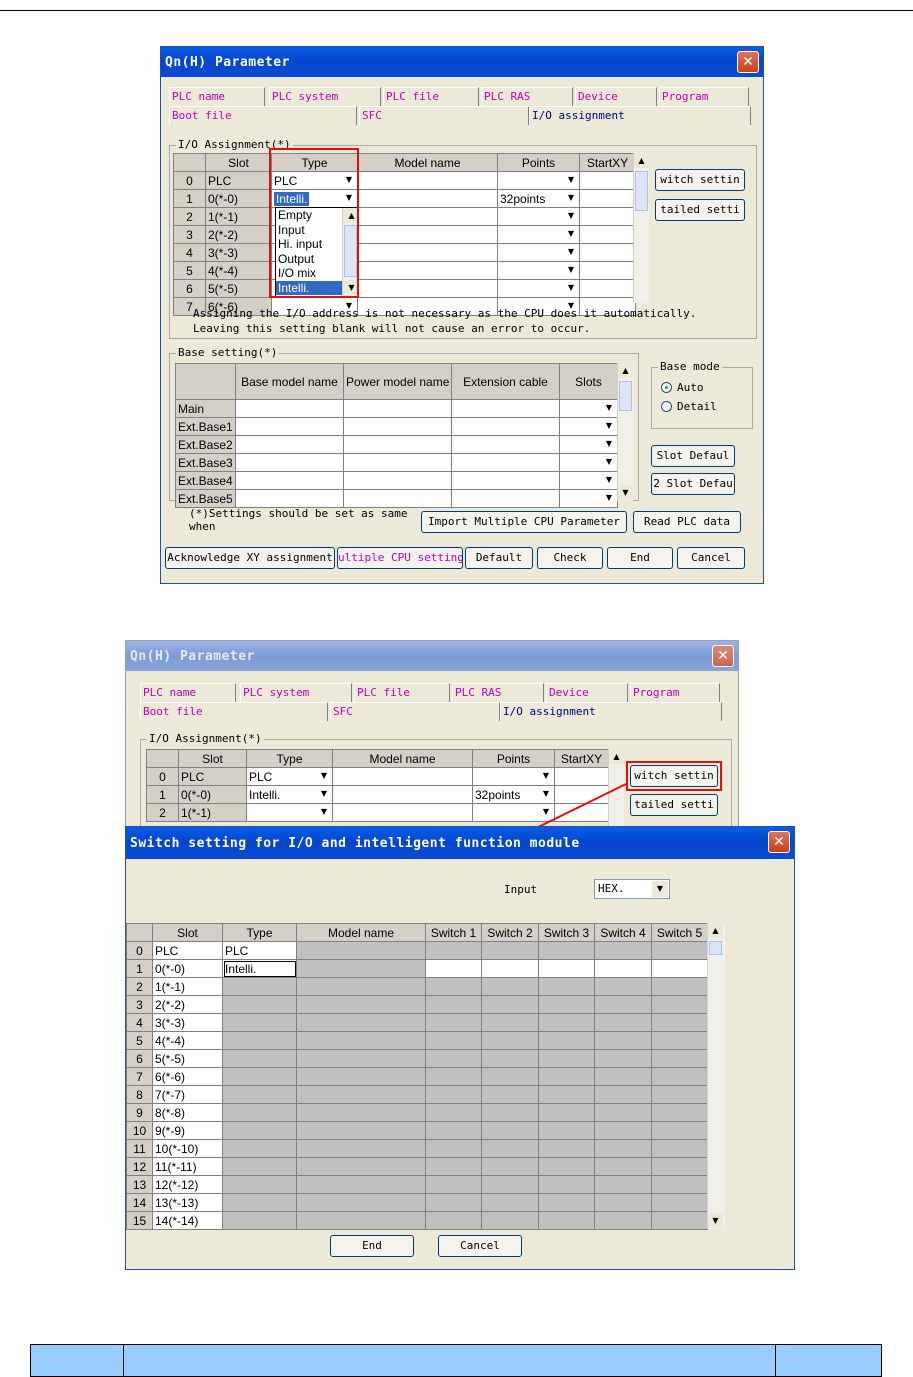  Describe the element at coordinates (263, 115) in the screenshot. I see `tab-boot-file: Boot file` at that location.